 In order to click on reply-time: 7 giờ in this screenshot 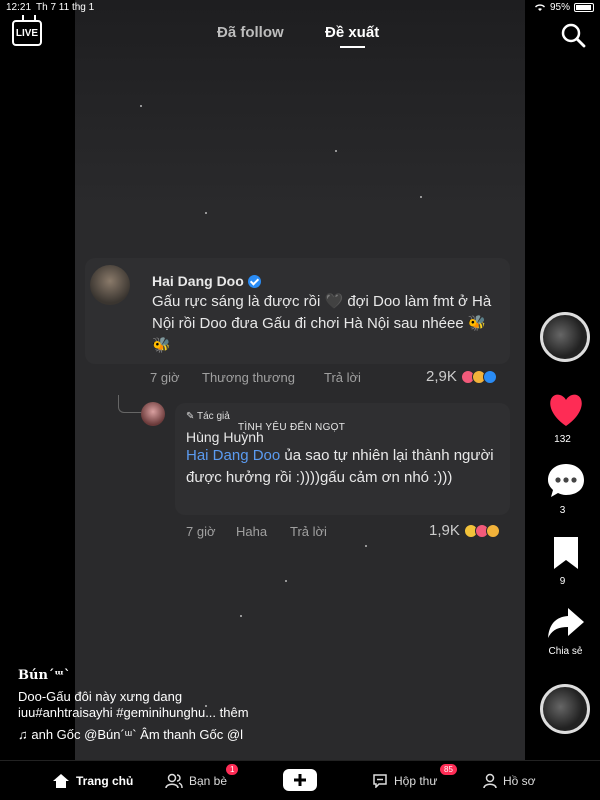, I will do `click(201, 531)`.